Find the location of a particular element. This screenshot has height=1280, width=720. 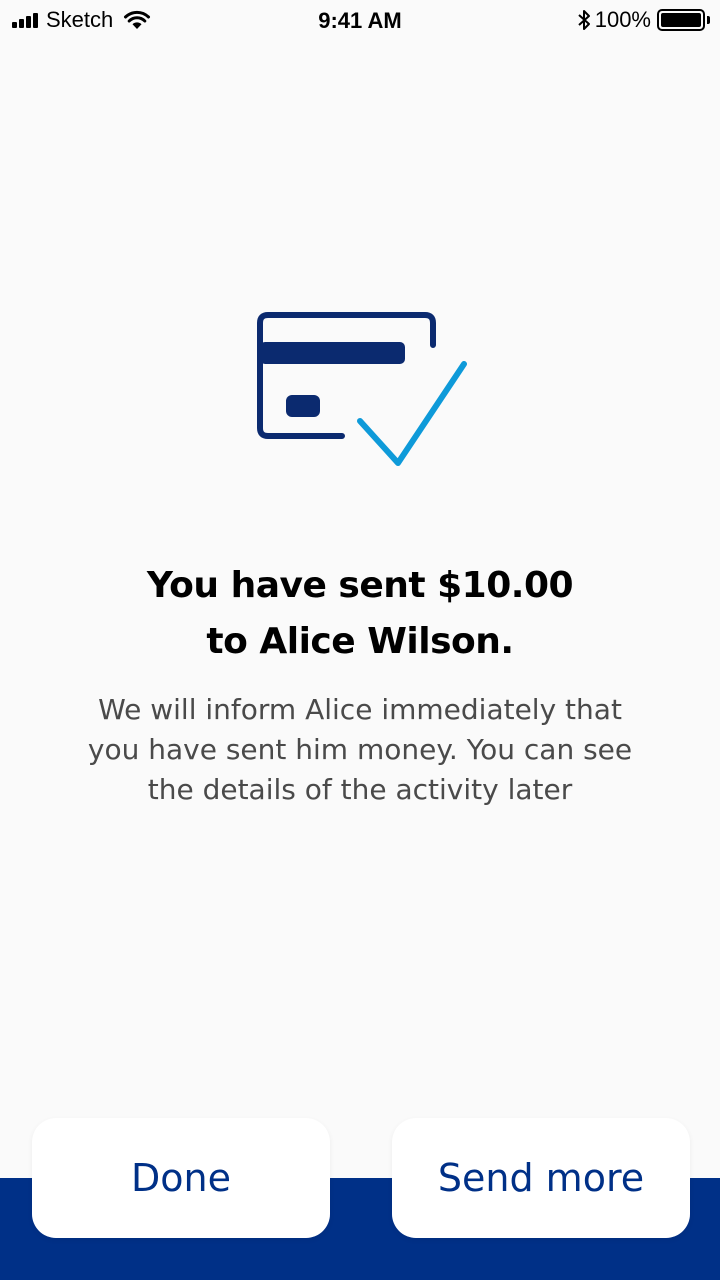

title-line-2: to Alice Wilson. is located at coordinates (360, 641).